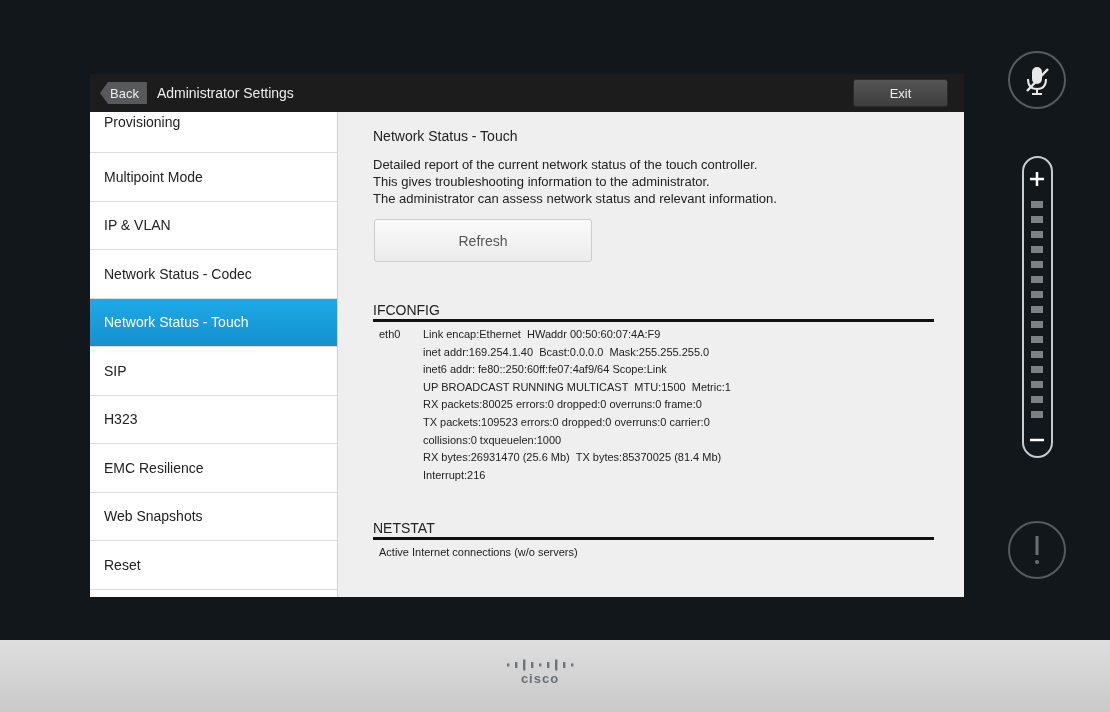  I want to click on sidebar-item: Network Status - Codec, so click(213, 274).